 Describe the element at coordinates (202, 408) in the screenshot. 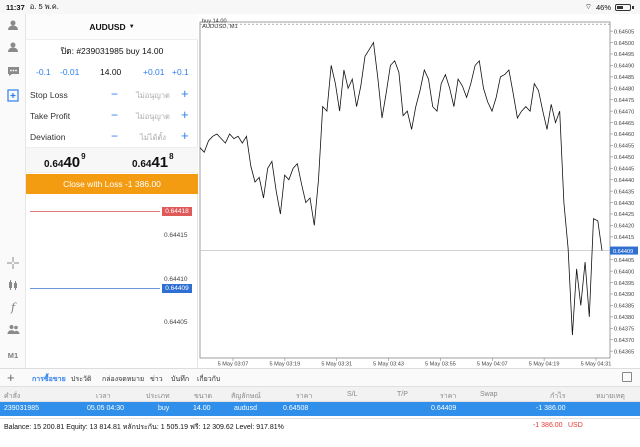

I see `cell-size: 14.00` at that location.